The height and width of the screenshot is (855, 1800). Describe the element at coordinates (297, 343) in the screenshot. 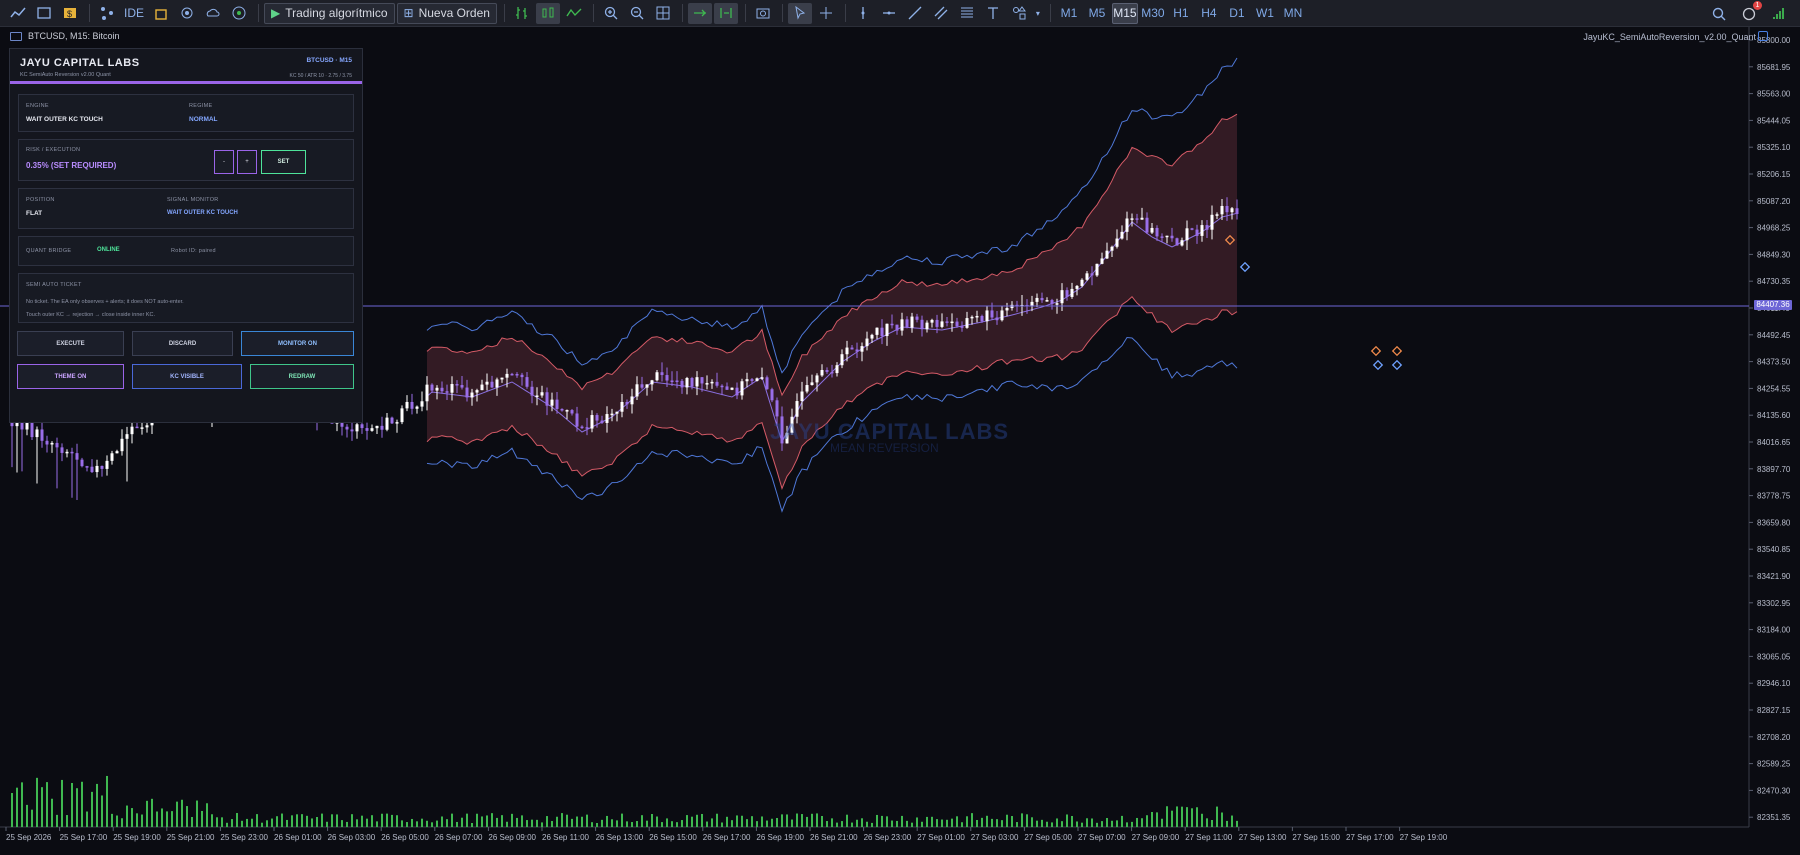

I see `monitor-toggle-button: MONITOR ON` at that location.